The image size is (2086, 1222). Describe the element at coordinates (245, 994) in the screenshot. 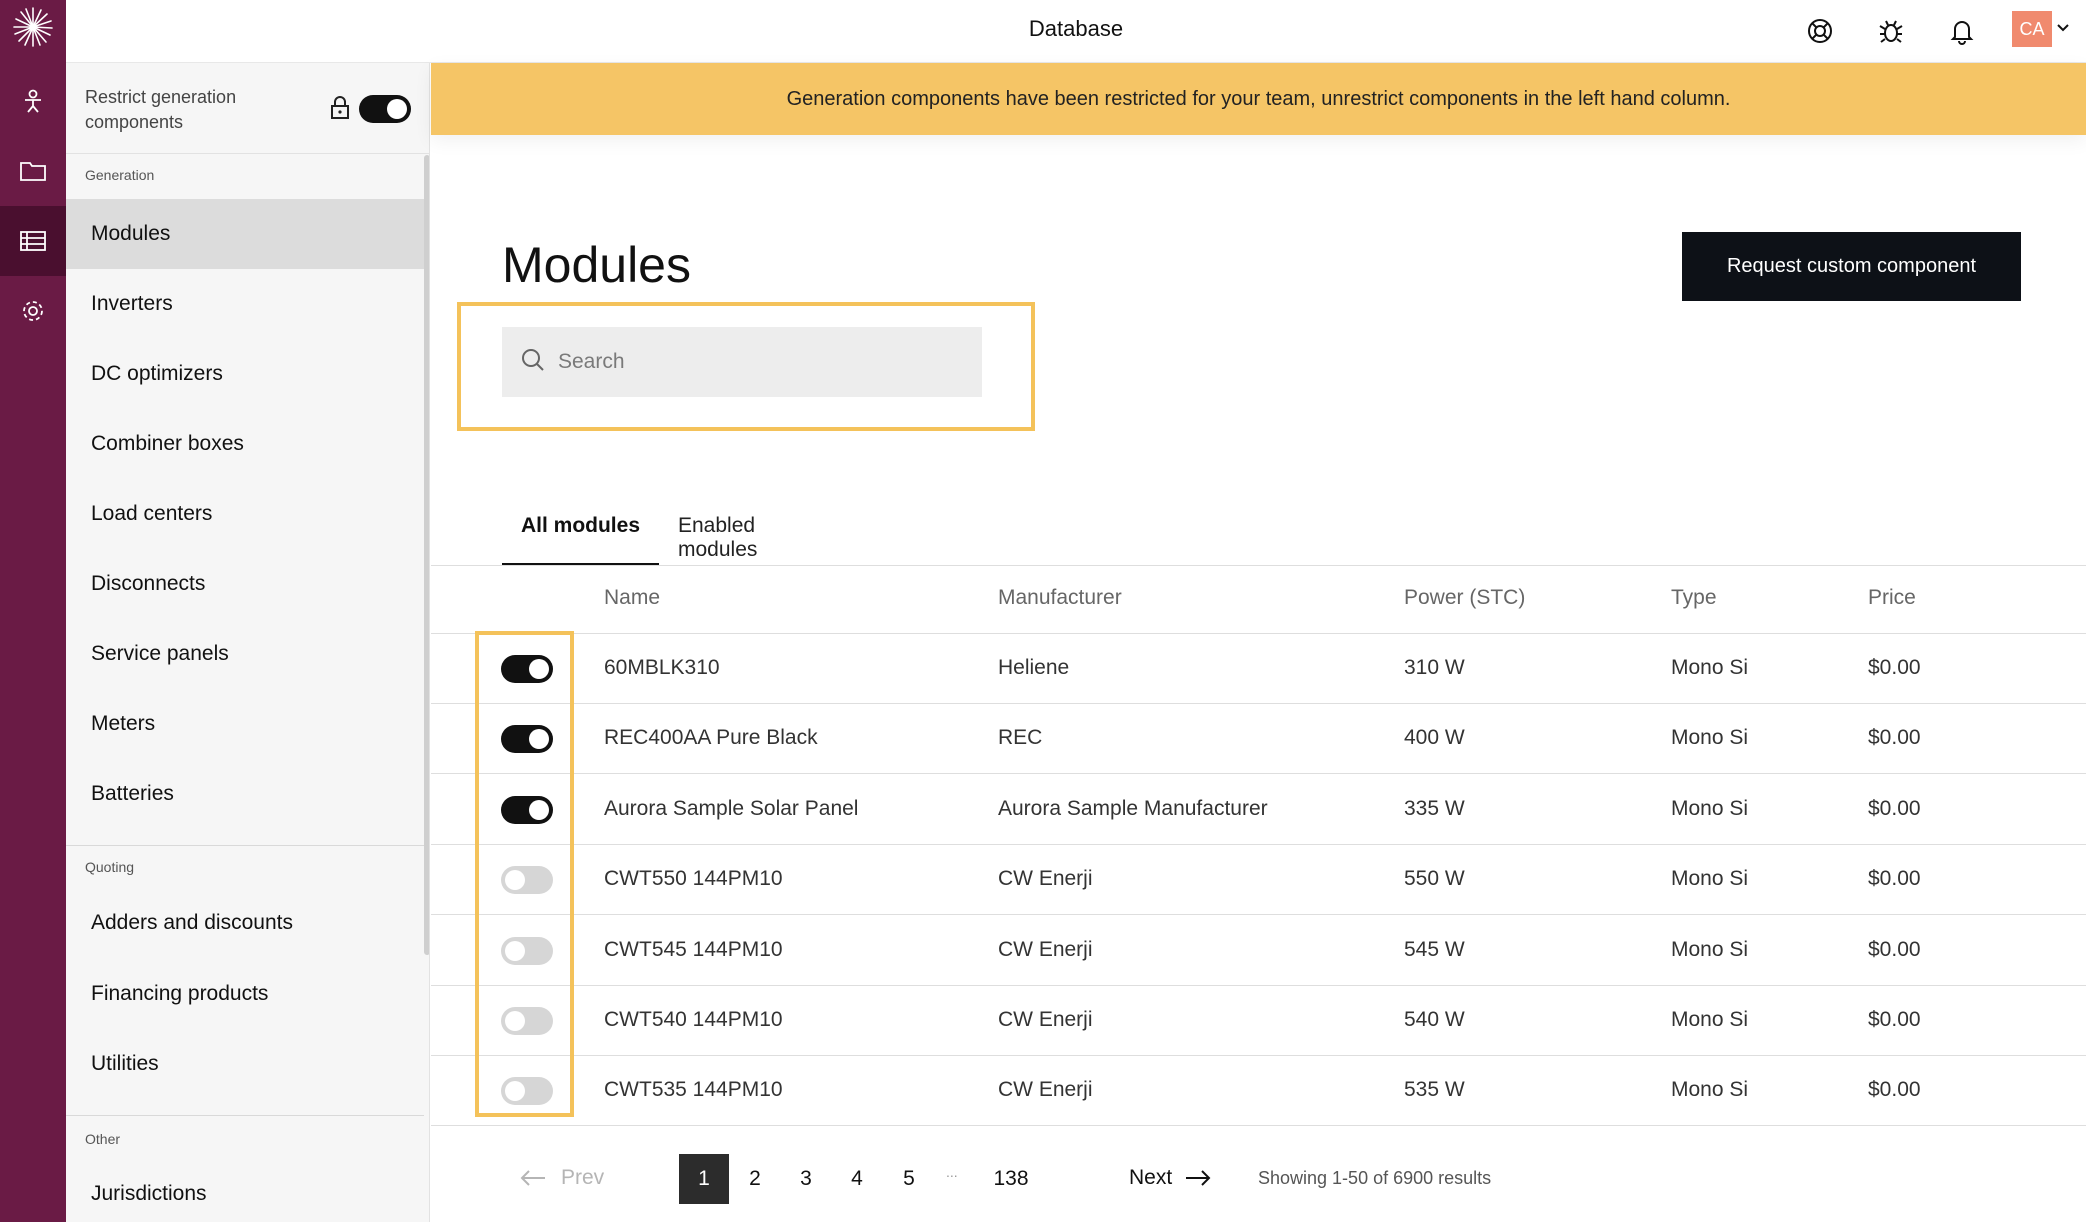

I see `sidebar-item-financing-products: Financing products` at that location.